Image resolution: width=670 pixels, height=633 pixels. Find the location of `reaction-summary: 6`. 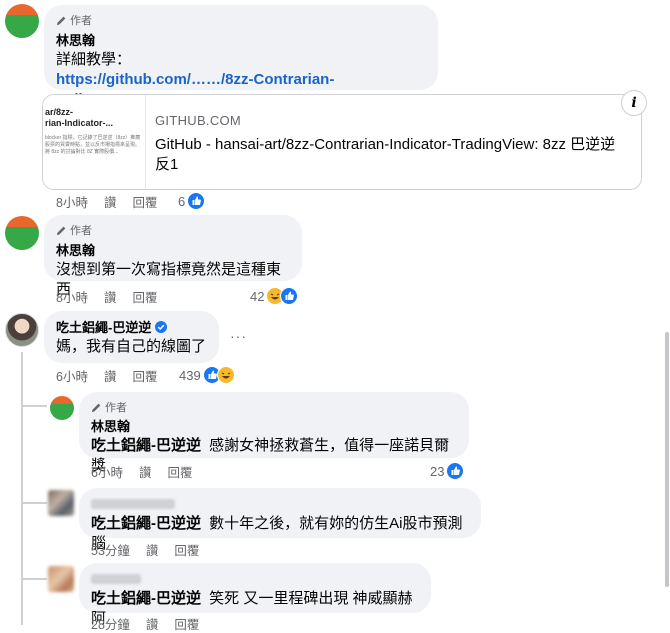

reaction-summary: 6 is located at coordinates (192, 201).